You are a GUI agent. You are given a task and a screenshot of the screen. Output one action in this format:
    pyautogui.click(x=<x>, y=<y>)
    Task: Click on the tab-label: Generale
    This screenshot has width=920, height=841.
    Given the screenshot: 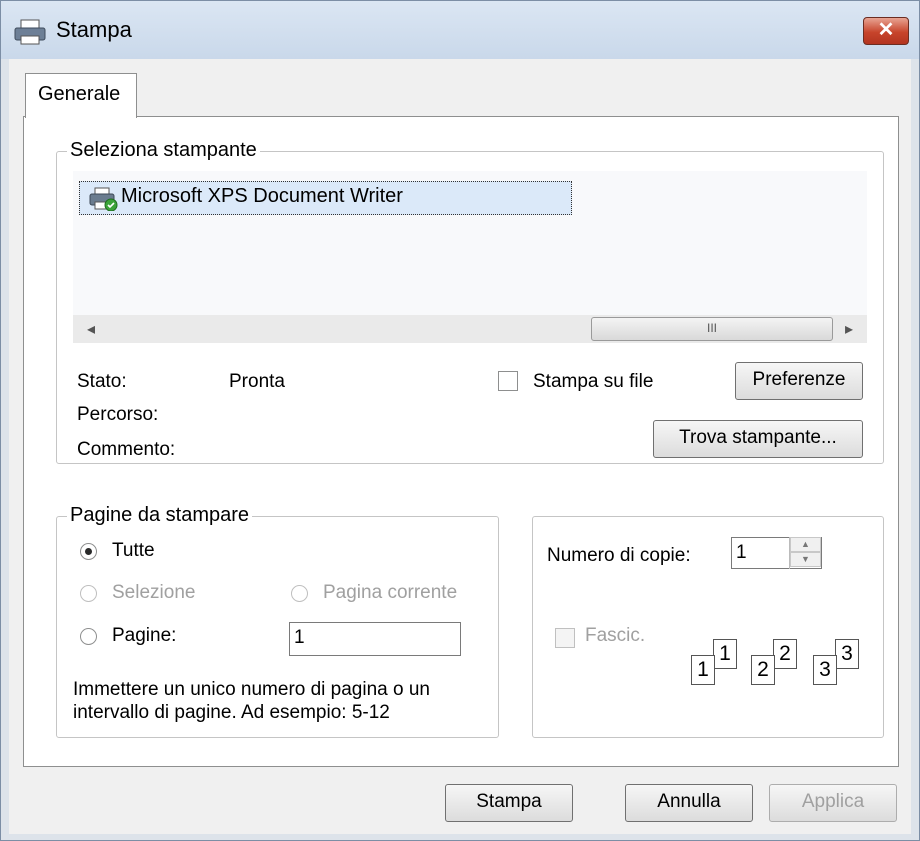 What is the action you would take?
    pyautogui.click(x=79, y=94)
    